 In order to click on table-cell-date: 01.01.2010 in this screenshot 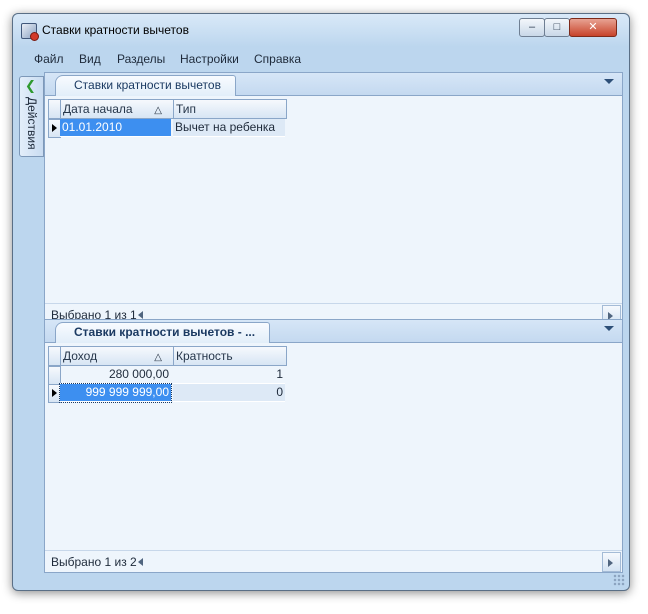, I will do `click(115, 128)`.